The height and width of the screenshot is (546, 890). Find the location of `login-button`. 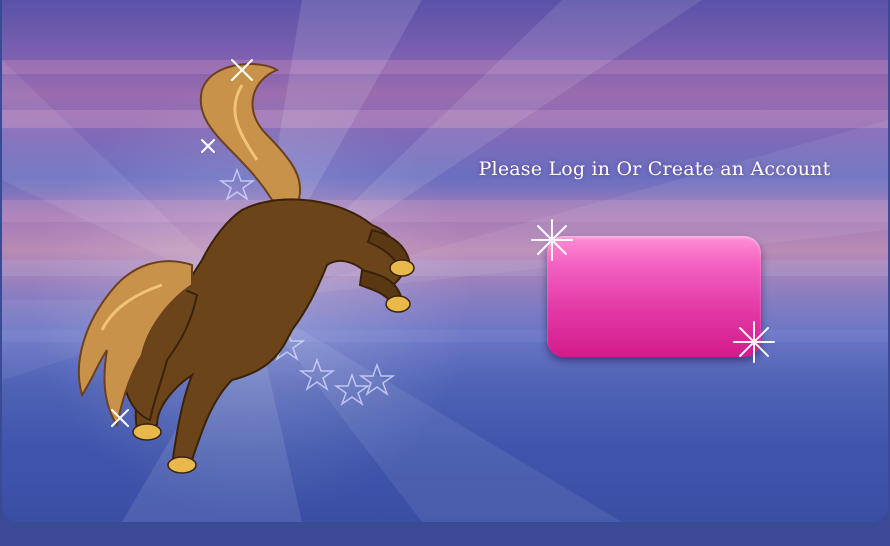

login-button is located at coordinates (654, 296).